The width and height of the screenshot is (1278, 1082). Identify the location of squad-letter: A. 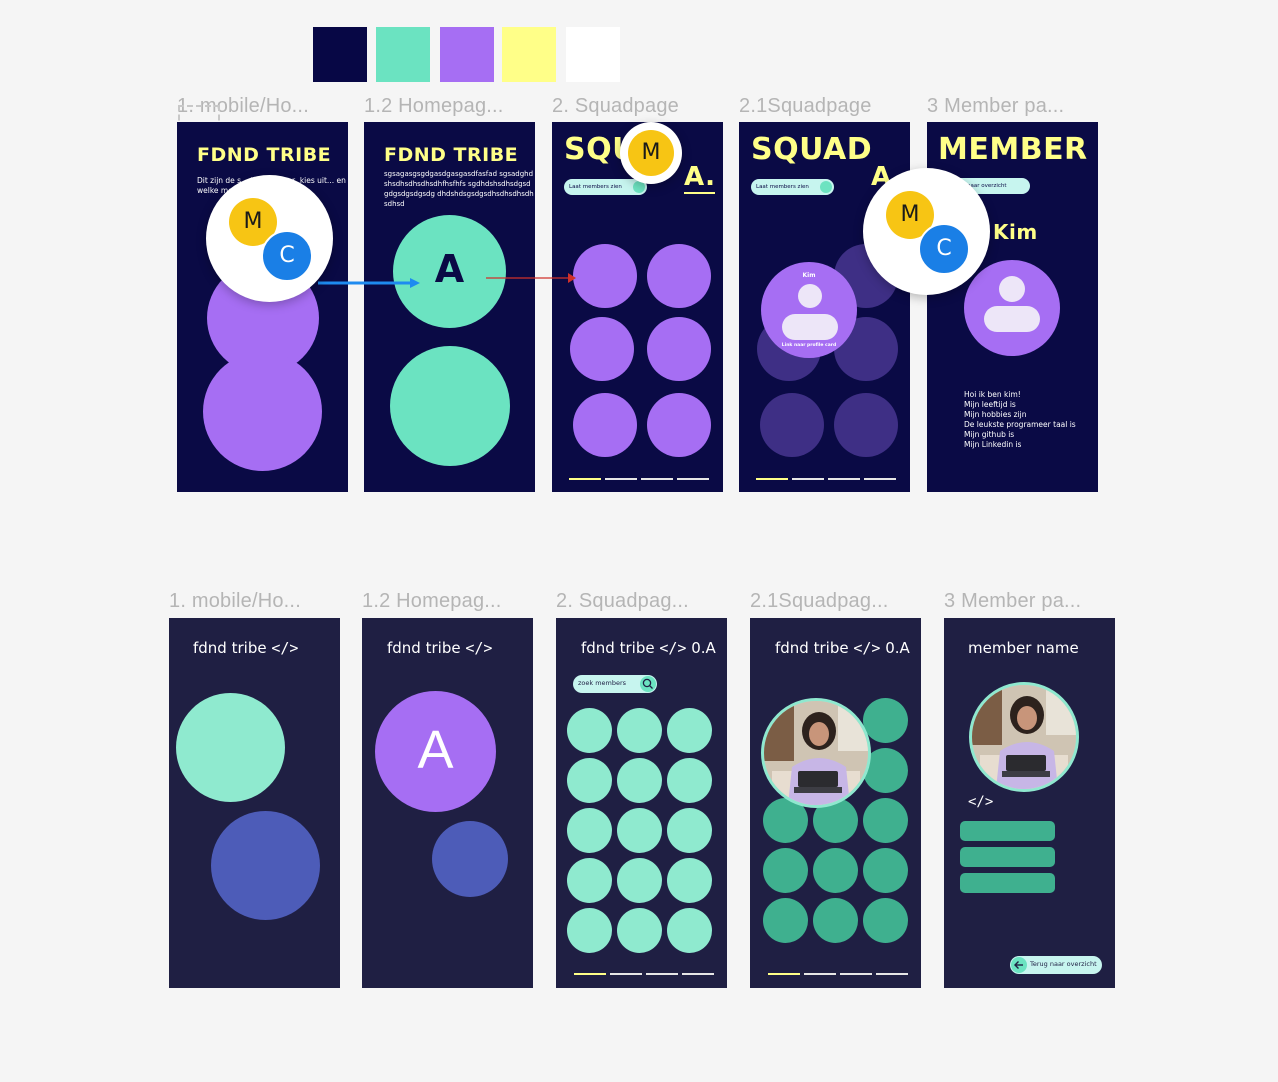
(435, 750).